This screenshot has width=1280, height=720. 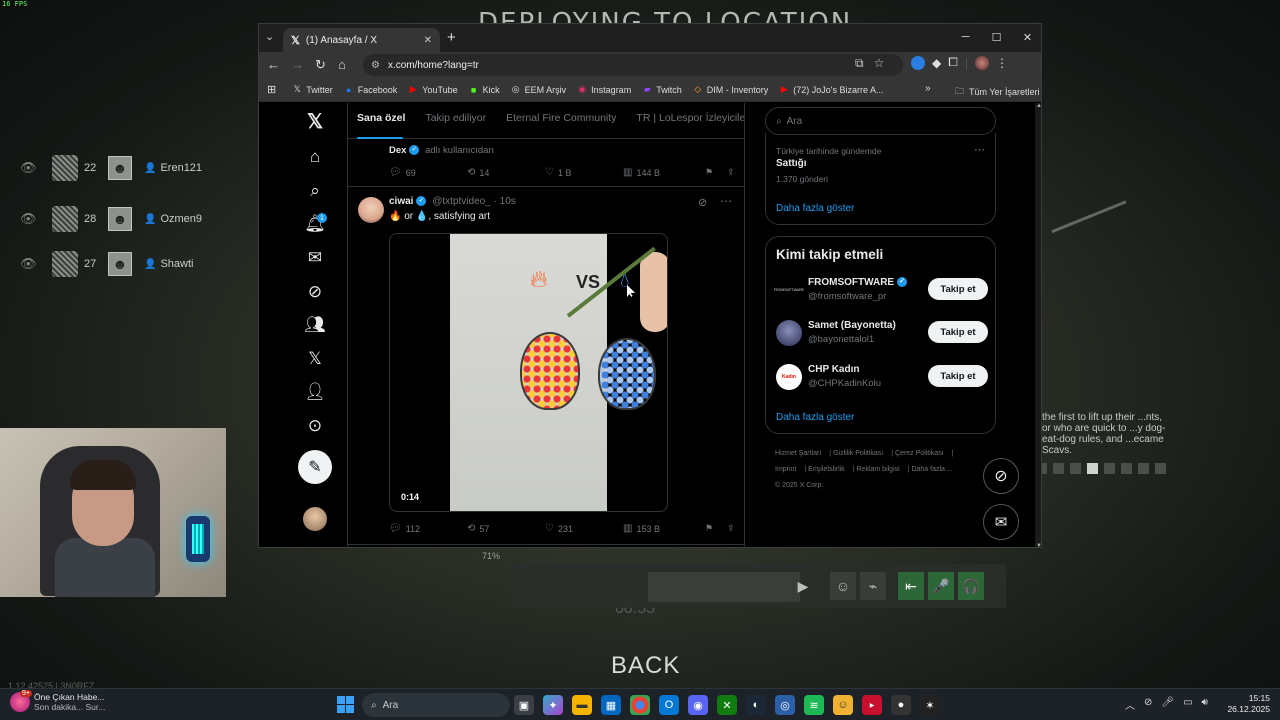 I want to click on footer-link-terms: Hizmet Şartları, so click(x=798, y=453).